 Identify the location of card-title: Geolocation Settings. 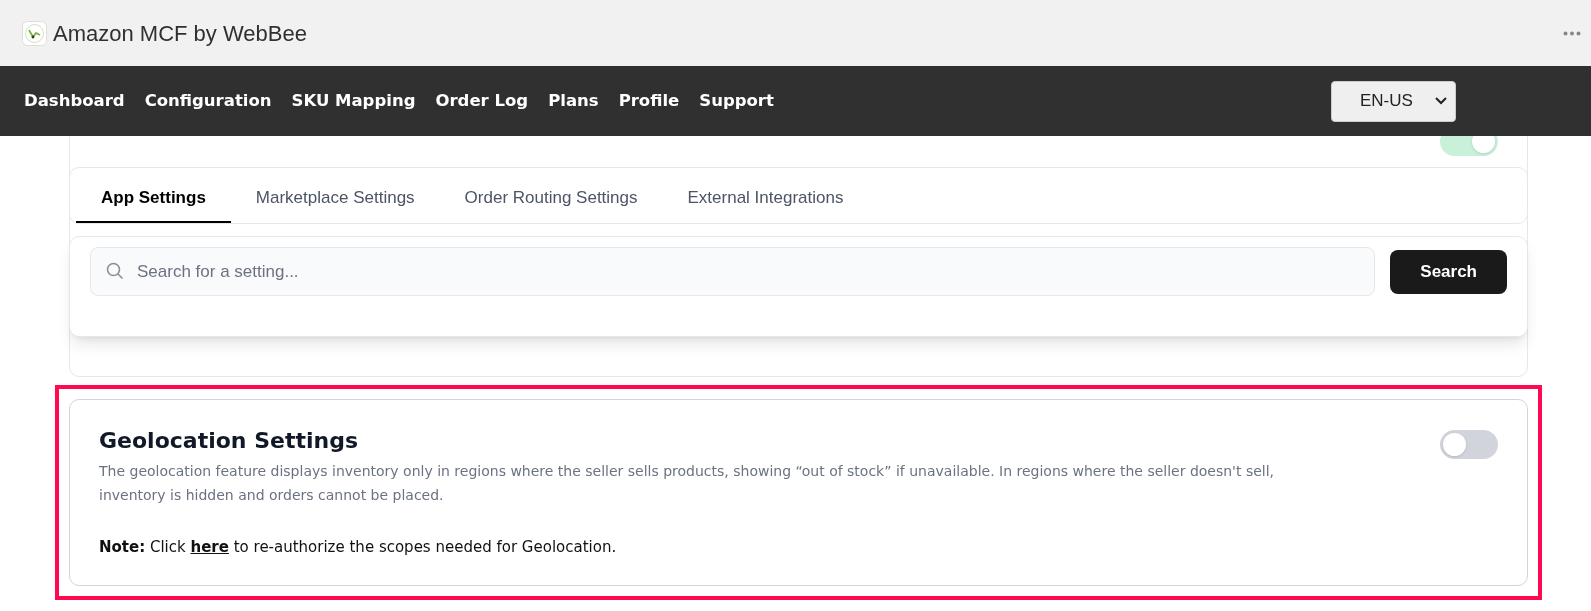
(229, 441).